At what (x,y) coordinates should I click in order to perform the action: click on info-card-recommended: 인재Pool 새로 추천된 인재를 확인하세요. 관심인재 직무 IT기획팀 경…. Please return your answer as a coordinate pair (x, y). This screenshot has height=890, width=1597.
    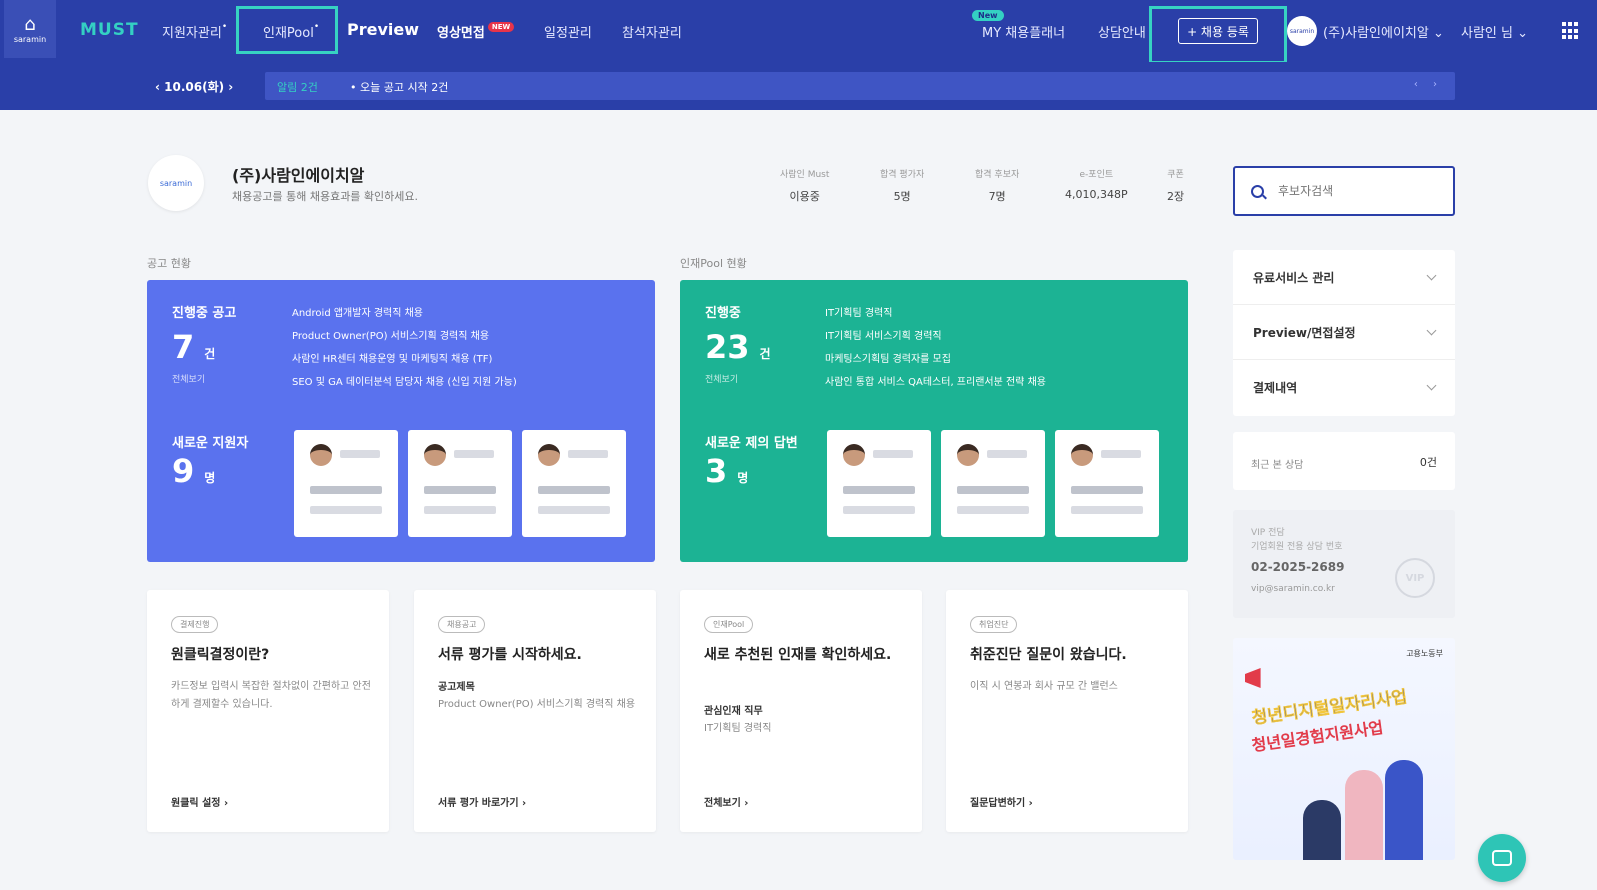
    Looking at the image, I should click on (801, 711).